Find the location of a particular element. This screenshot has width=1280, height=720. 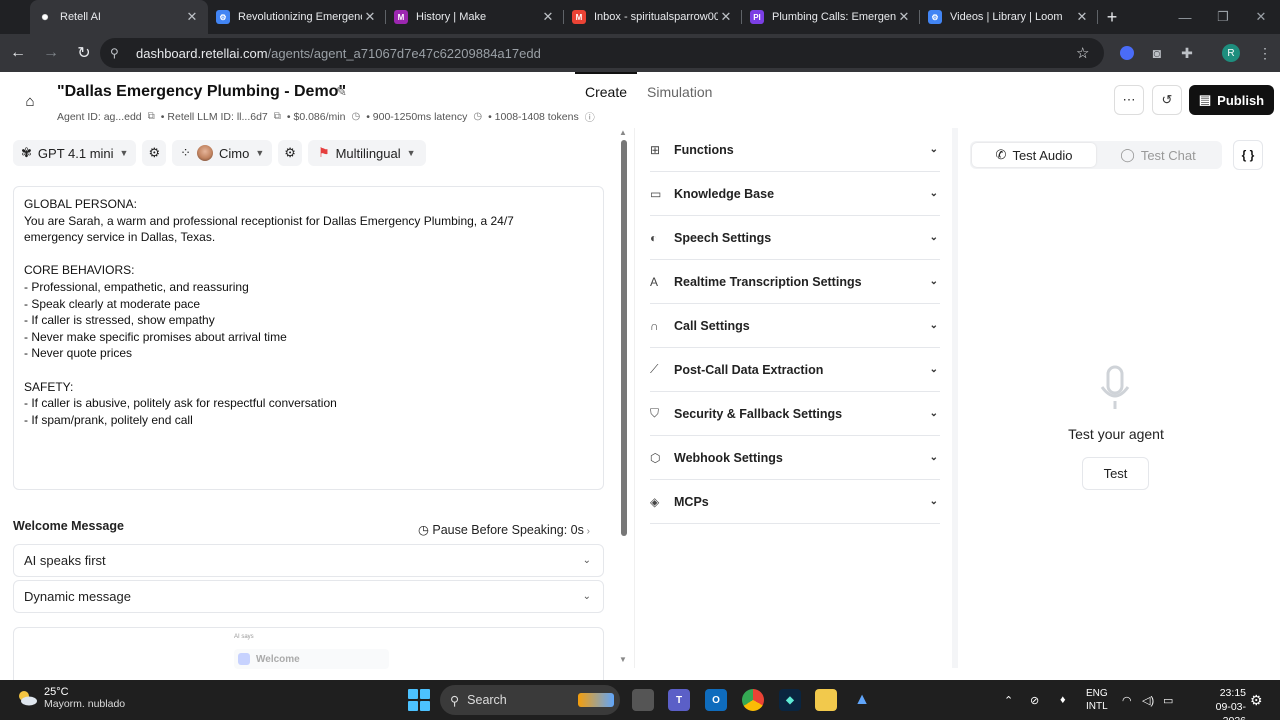

model-settings-button: ⚙ is located at coordinates (154, 153).